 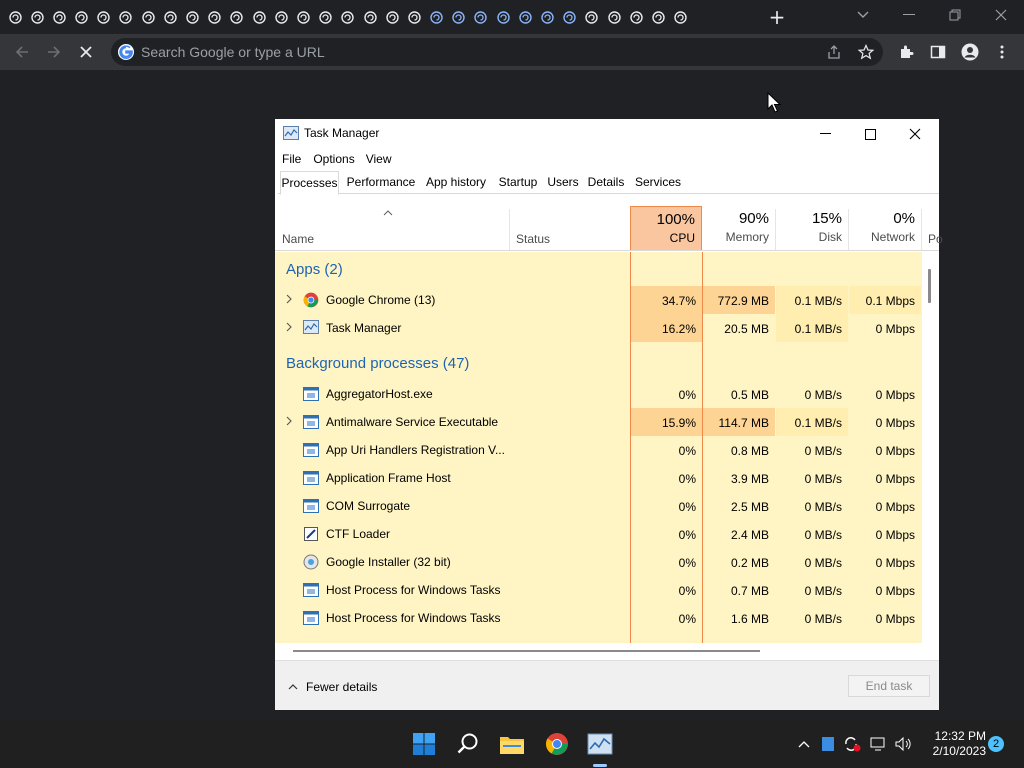 I want to click on restore-button, so click(x=955, y=15).